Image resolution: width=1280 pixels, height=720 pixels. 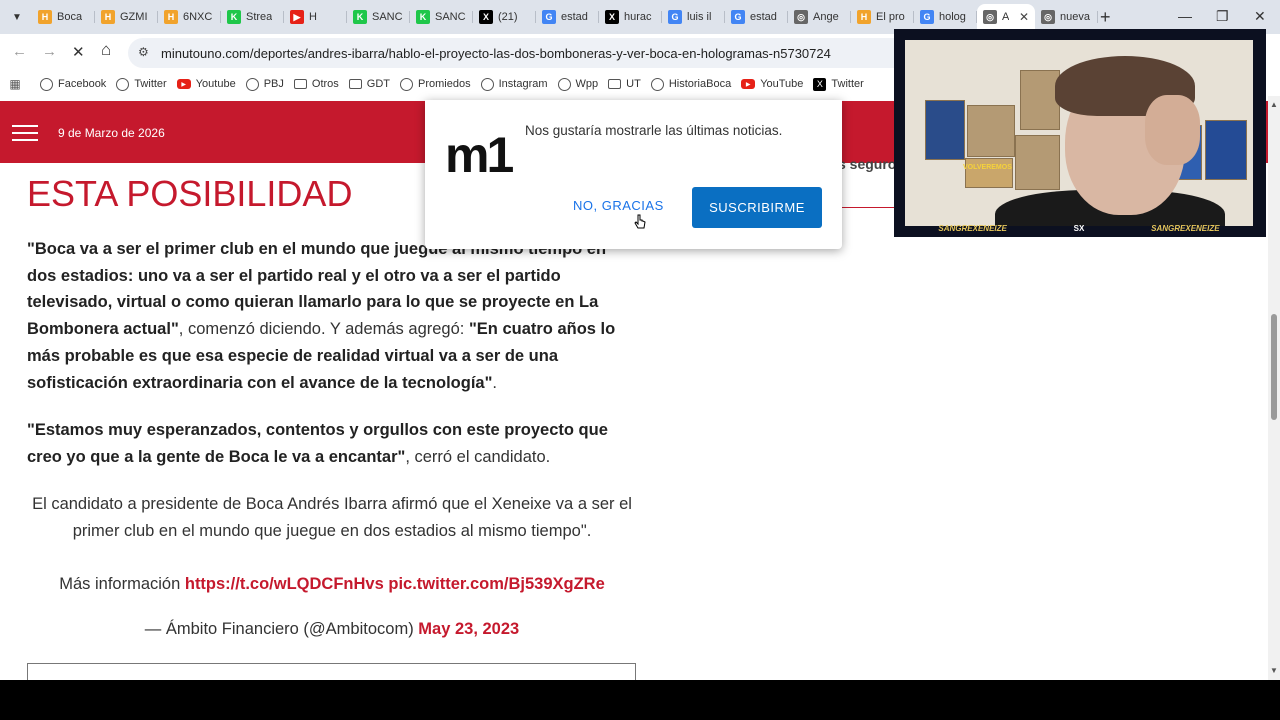 I want to click on browser-tab: H Boca, so click(x=63, y=17).